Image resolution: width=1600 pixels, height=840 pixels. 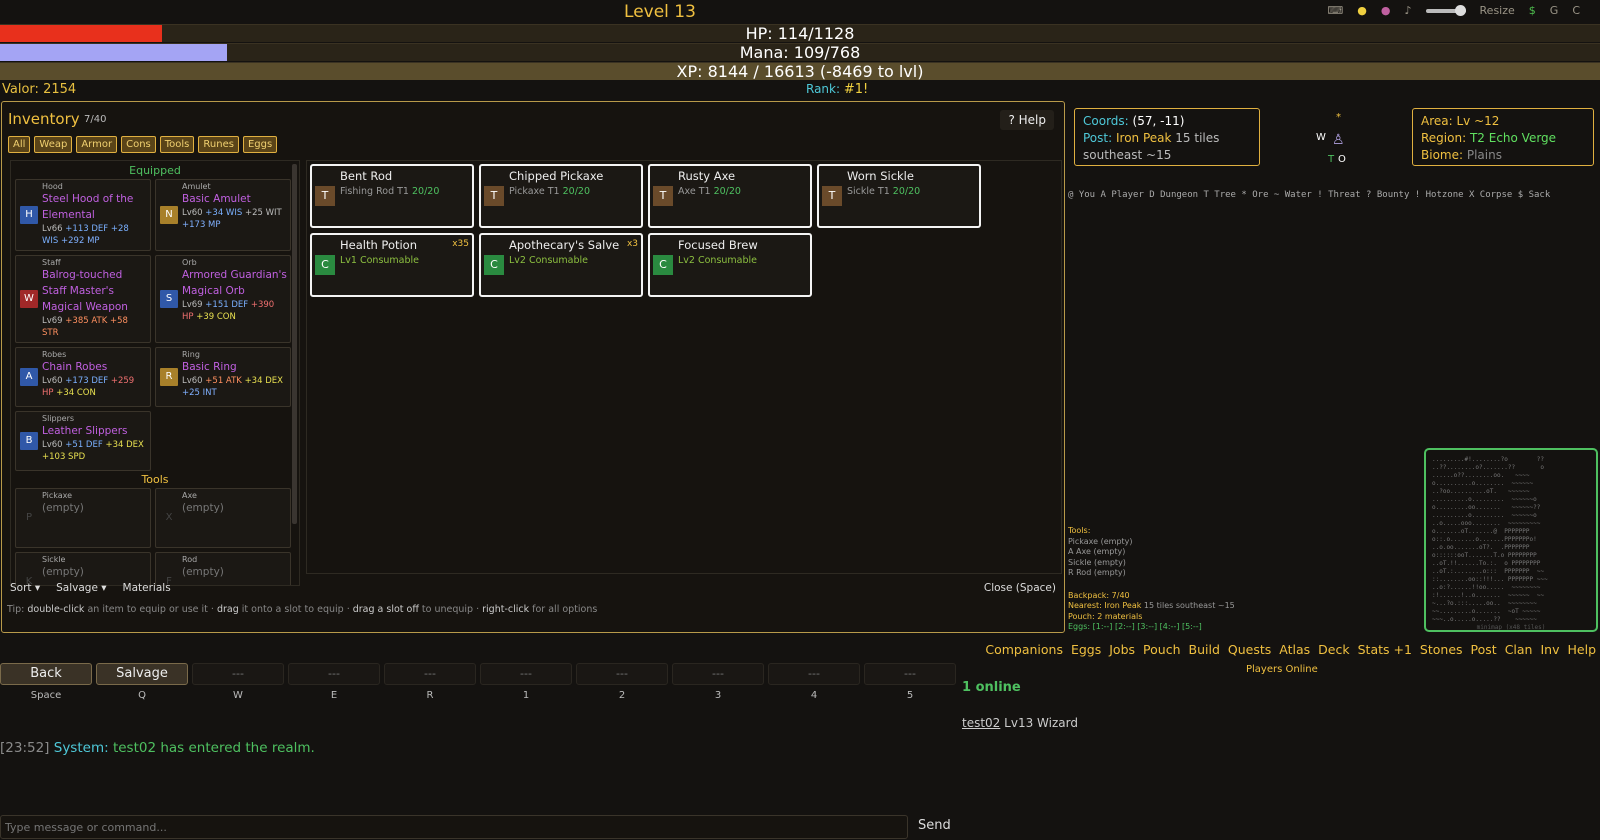 I want to click on nav-clan: Clan, so click(x=1519, y=649).